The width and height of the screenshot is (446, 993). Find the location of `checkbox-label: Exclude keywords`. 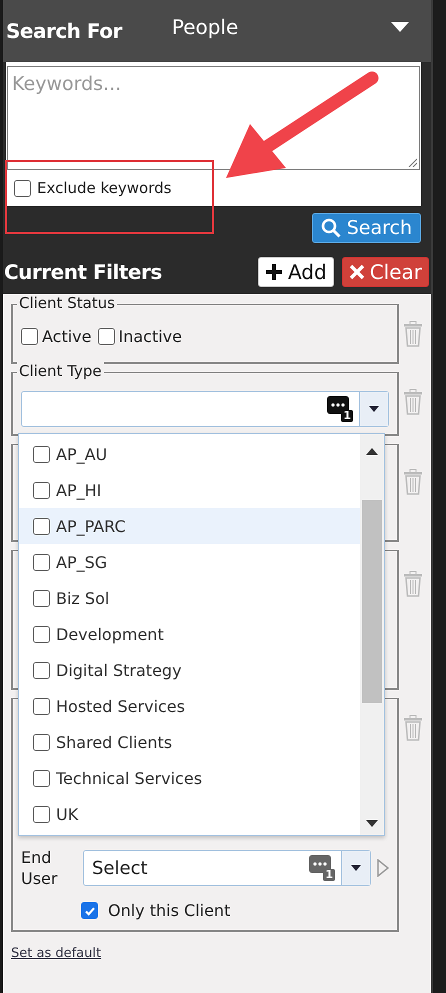

checkbox-label: Exclude keywords is located at coordinates (104, 188).